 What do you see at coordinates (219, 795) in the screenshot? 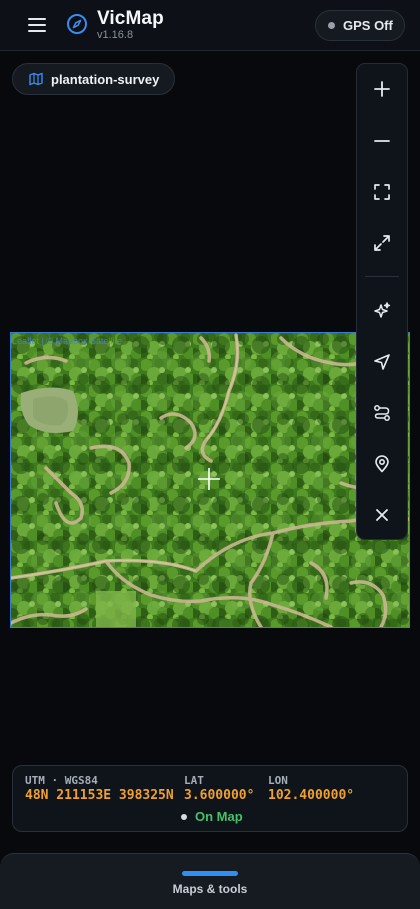
I see `lat-value: 3.600000°` at bounding box center [219, 795].